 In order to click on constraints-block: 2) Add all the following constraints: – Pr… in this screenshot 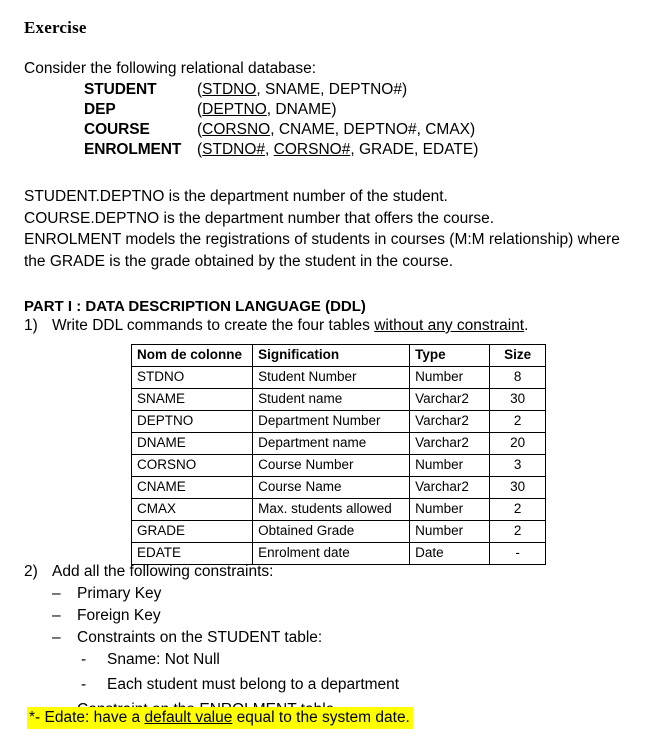, I will do `click(211, 643)`.